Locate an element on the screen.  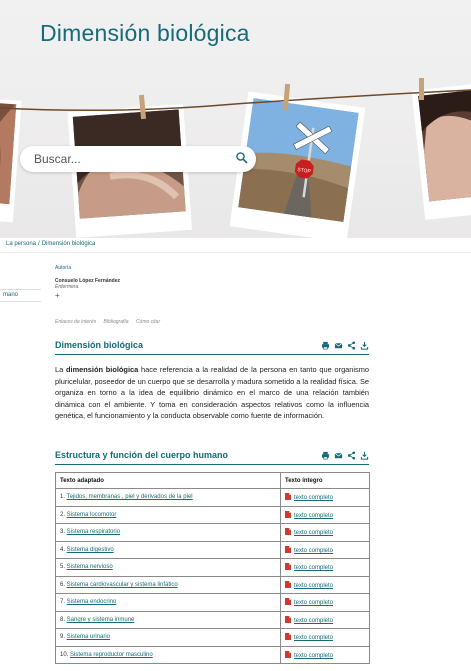
topic-number: 2. is located at coordinates (63, 514).